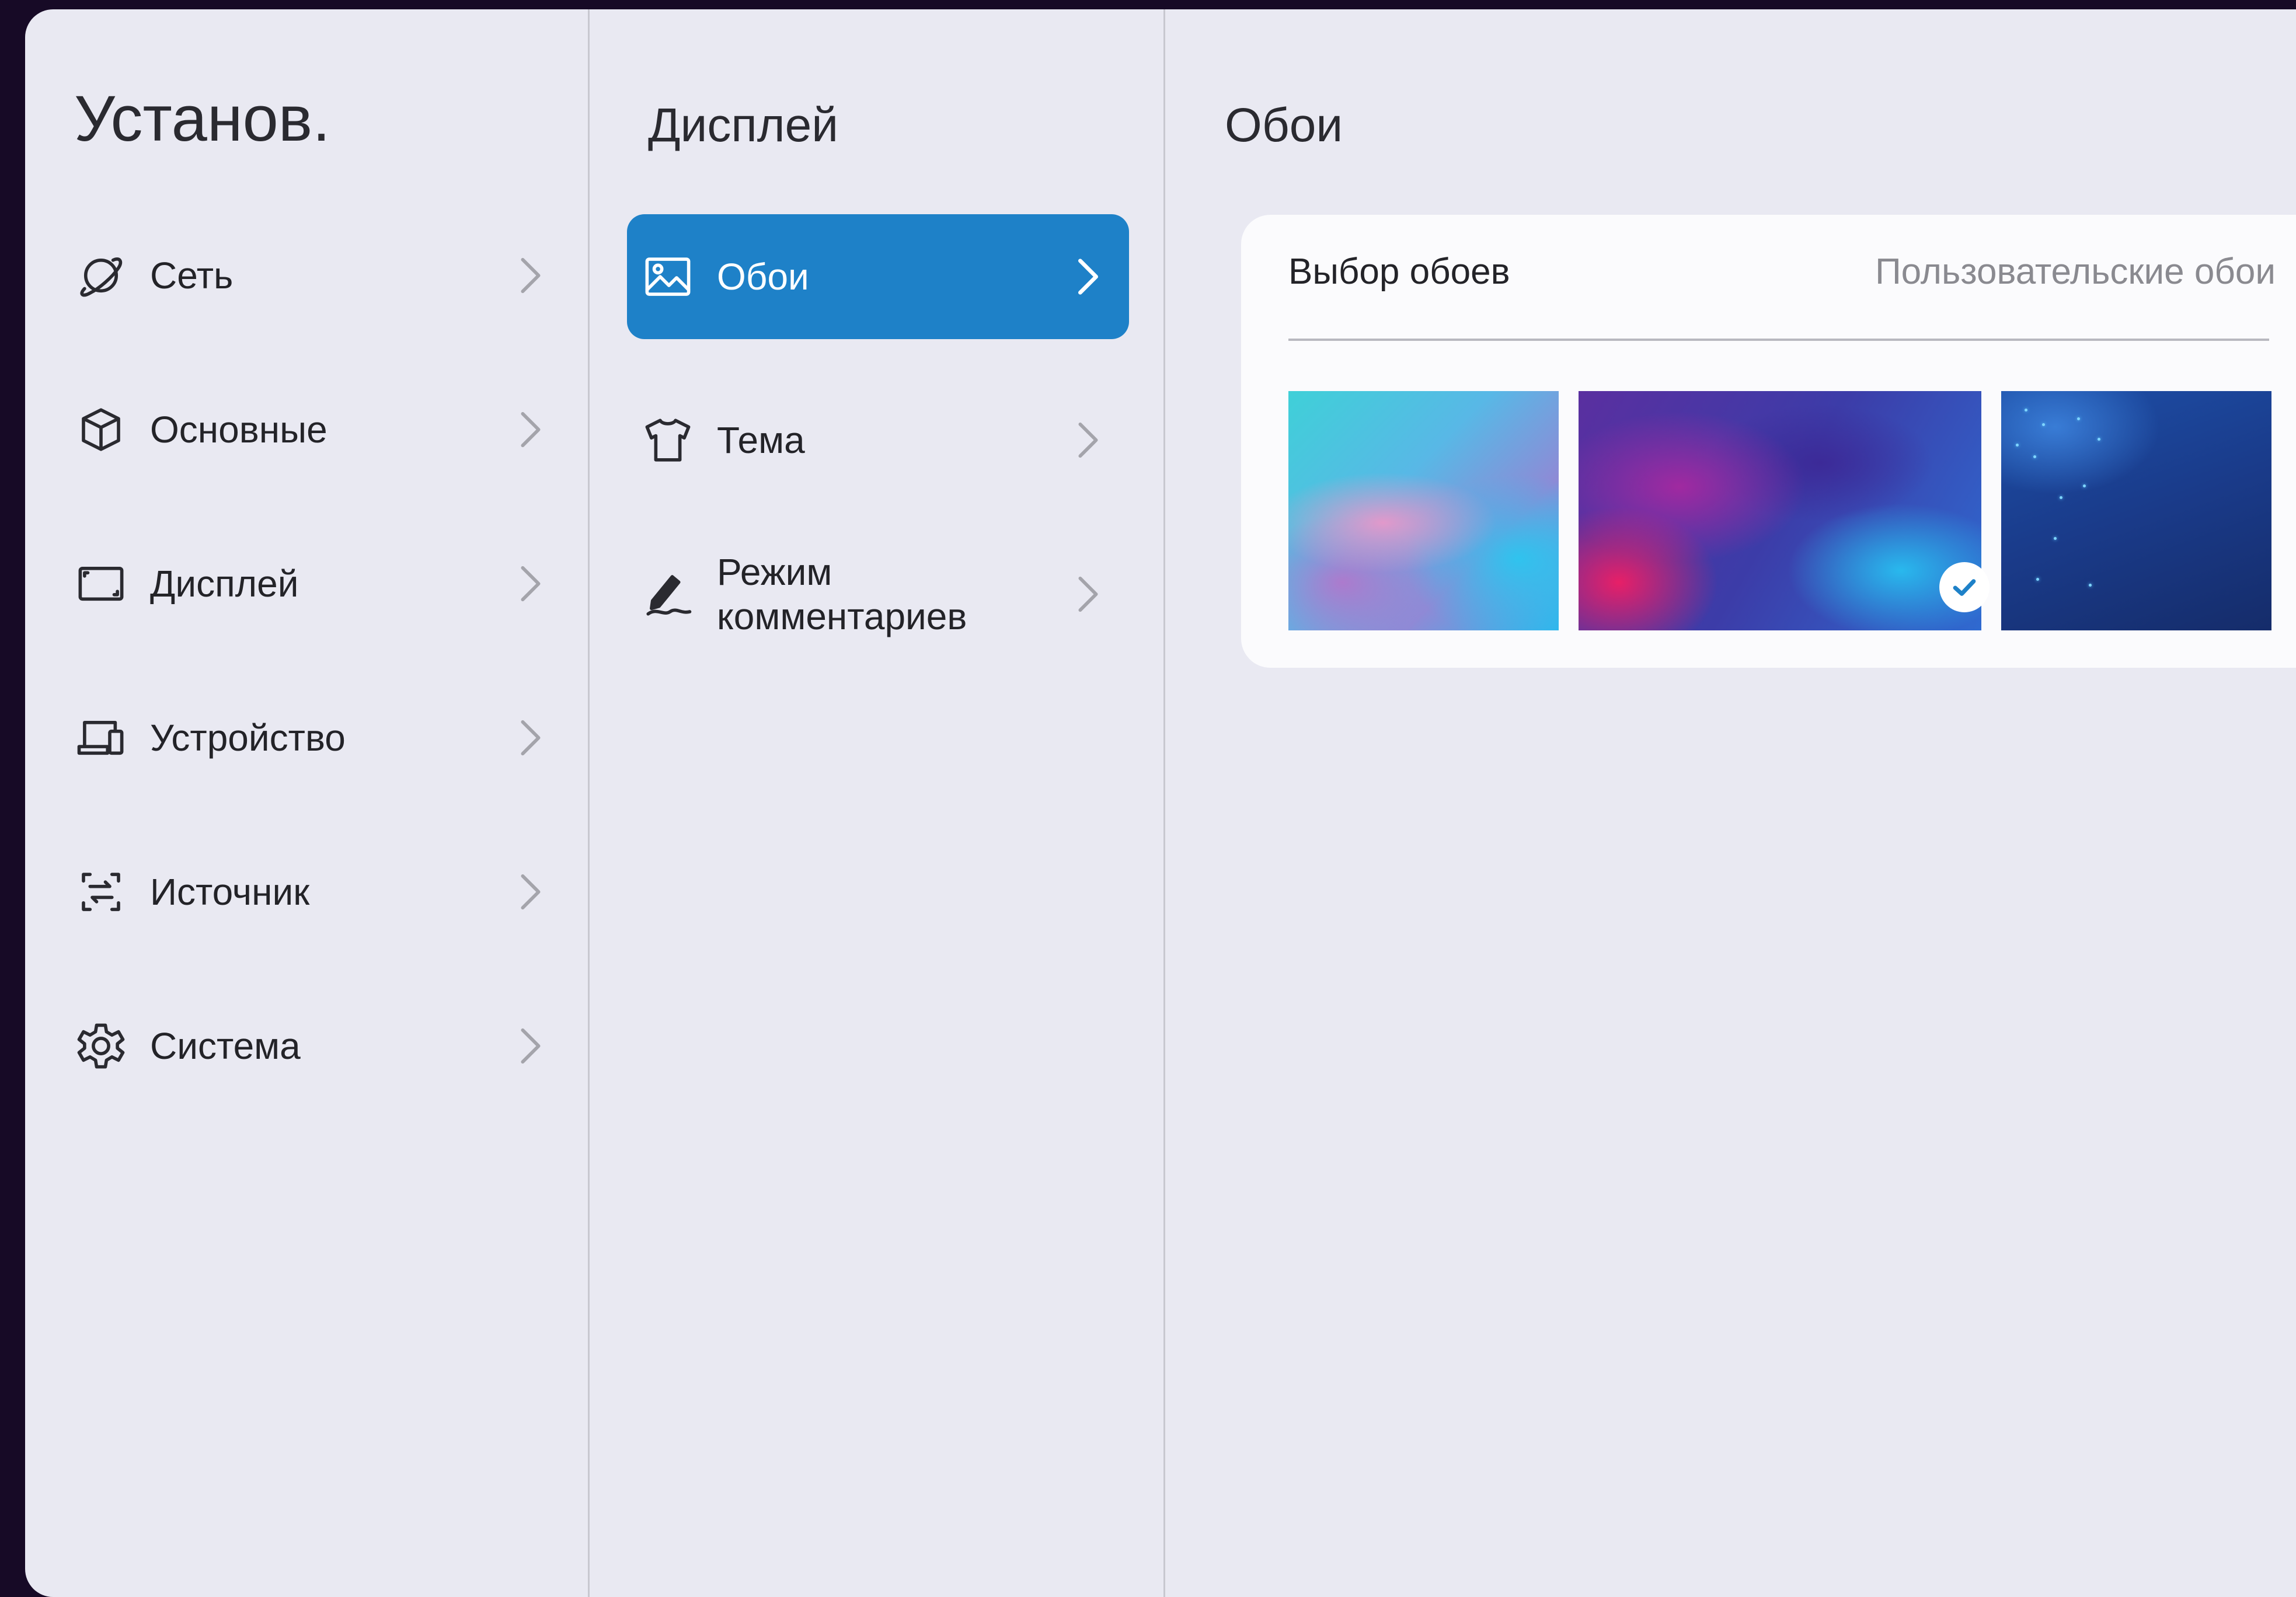 The image size is (2296, 1597). Describe the element at coordinates (318, 1046) in the screenshot. I see `sidebar-item-system: Система` at that location.